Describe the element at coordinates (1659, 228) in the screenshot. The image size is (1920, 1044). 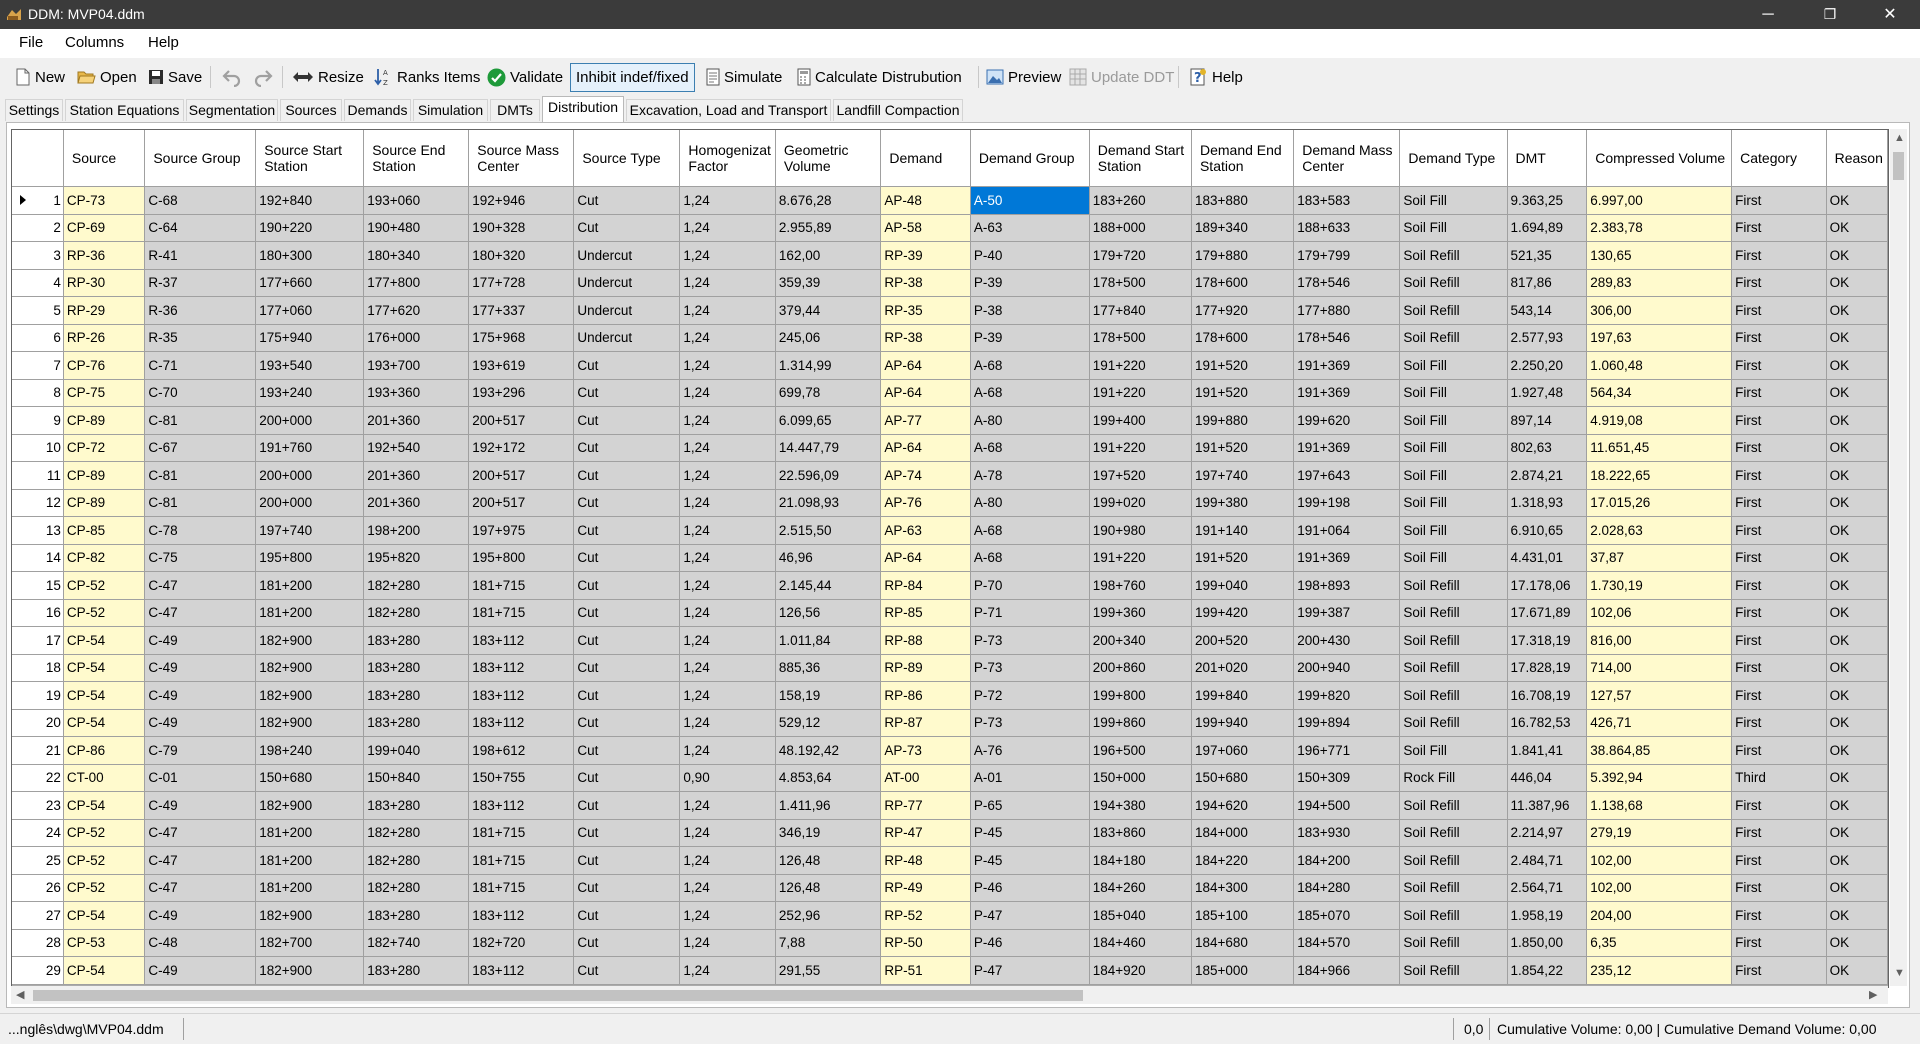
I see `cell-compressed-volume: 2.383,78` at that location.